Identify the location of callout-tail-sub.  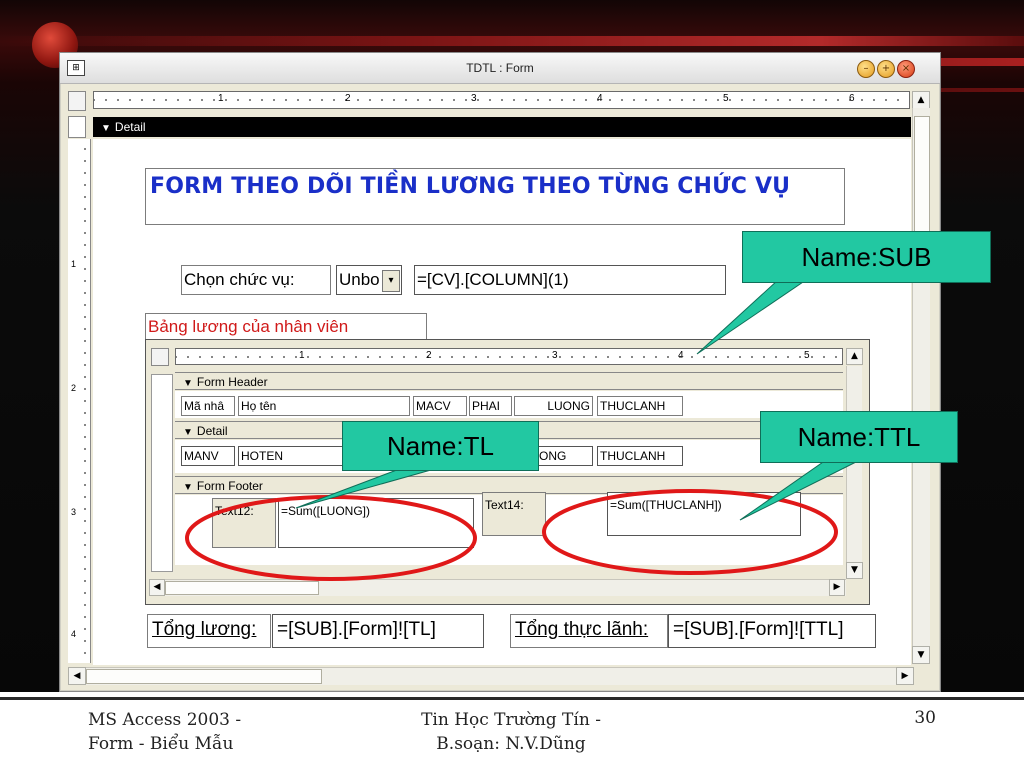
(752, 317).